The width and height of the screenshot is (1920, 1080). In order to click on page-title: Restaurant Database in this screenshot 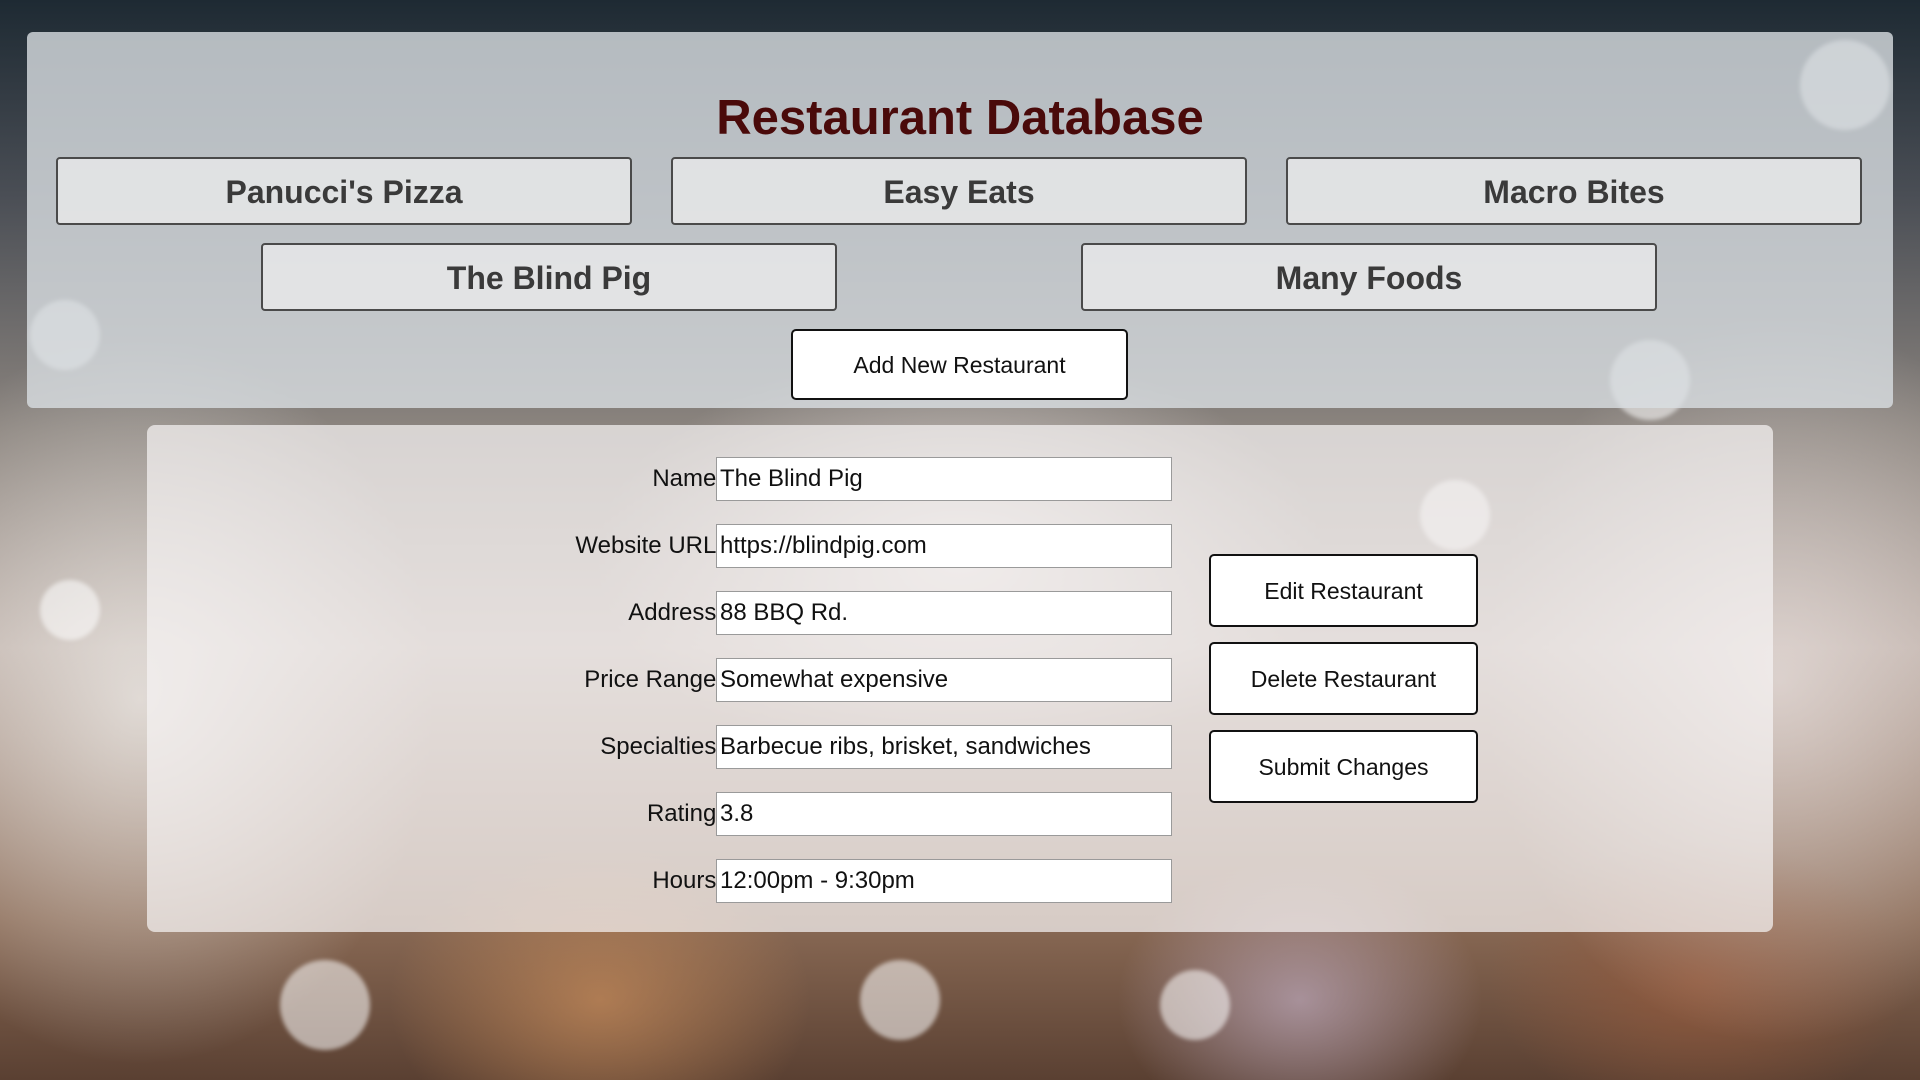, I will do `click(960, 118)`.